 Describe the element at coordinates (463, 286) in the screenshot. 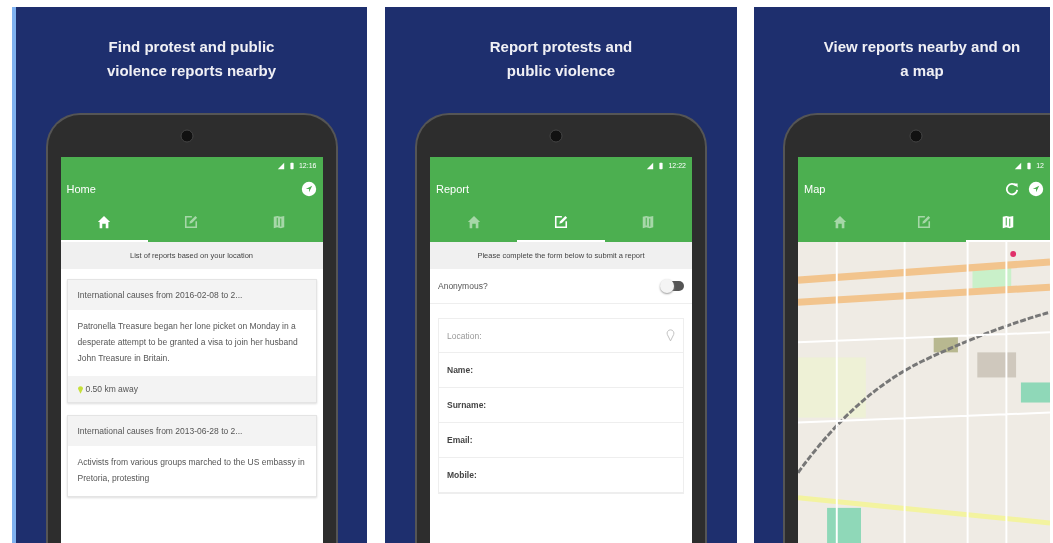

I see `anonymous-label: Anonymous?` at that location.